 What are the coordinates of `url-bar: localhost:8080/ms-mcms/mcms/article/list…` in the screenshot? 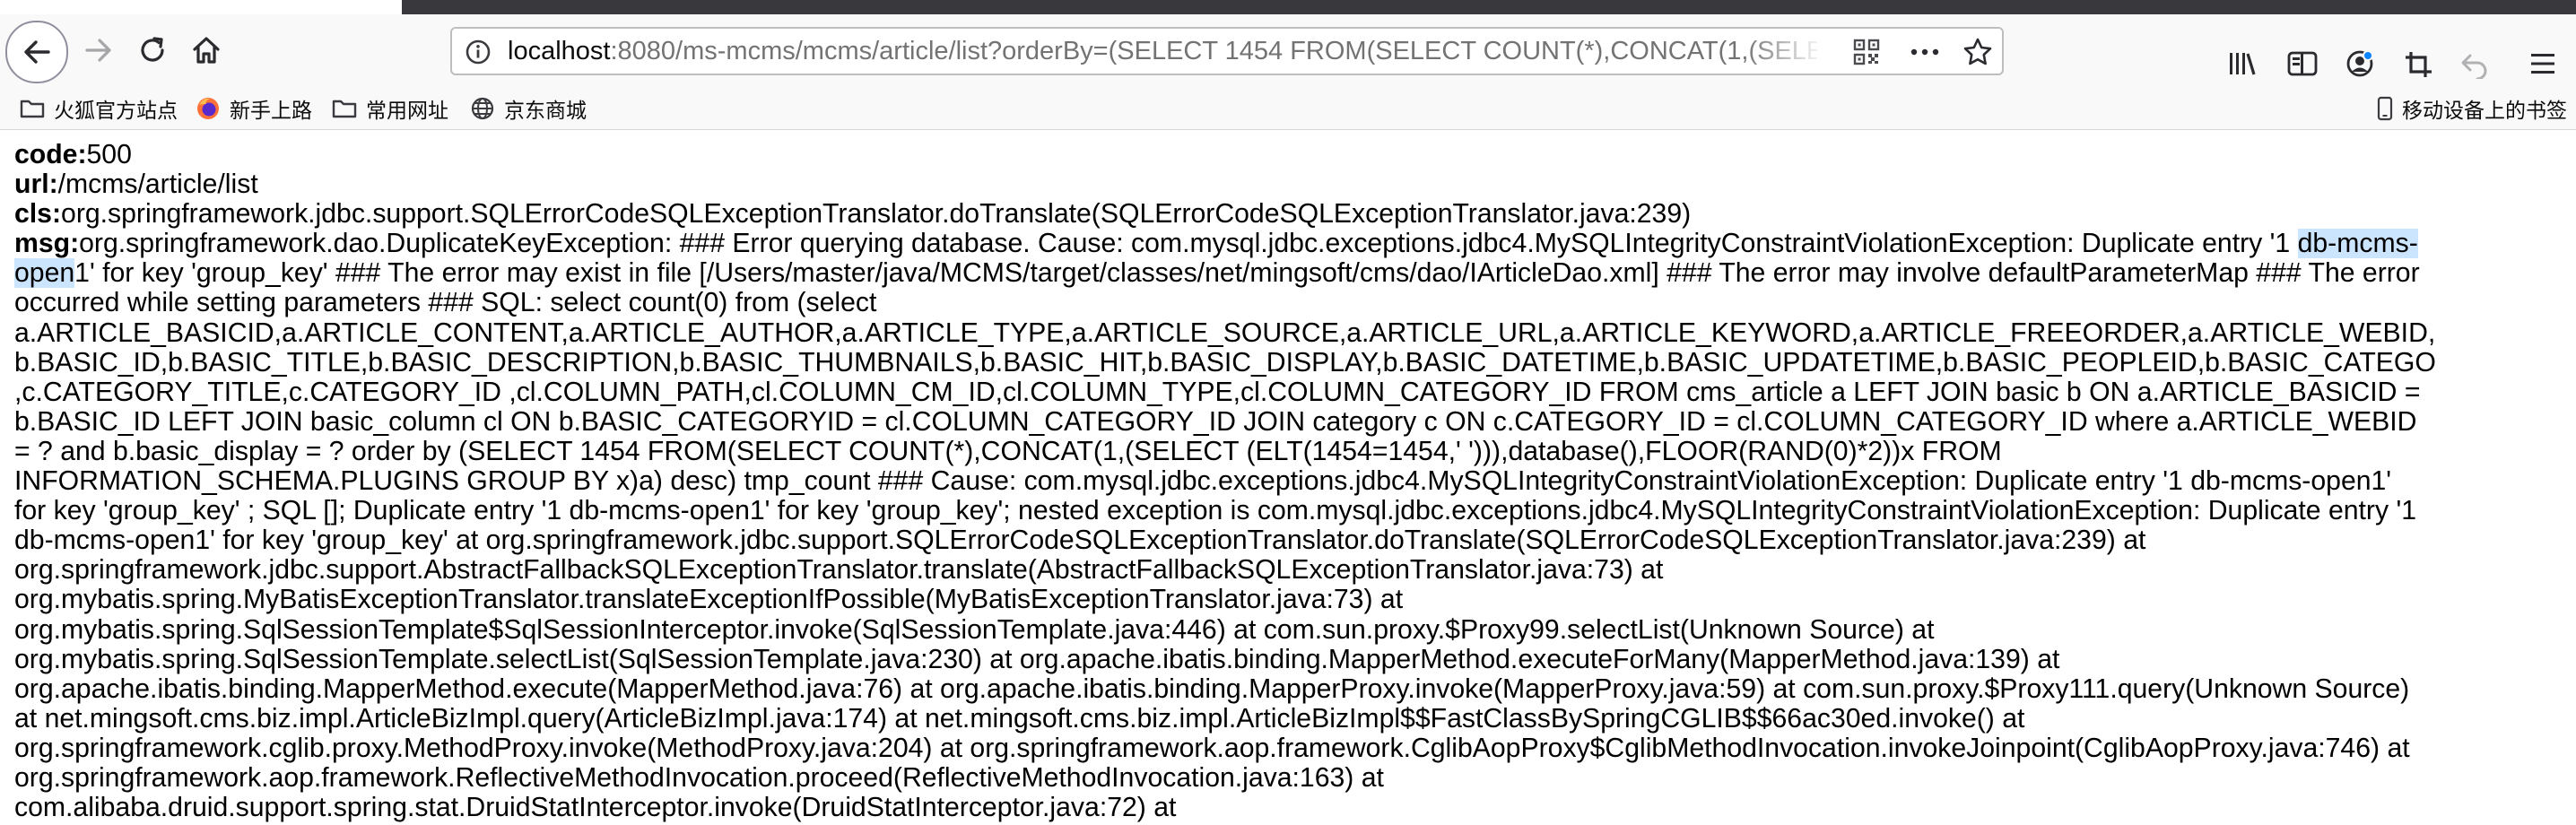 It's located at (1227, 51).